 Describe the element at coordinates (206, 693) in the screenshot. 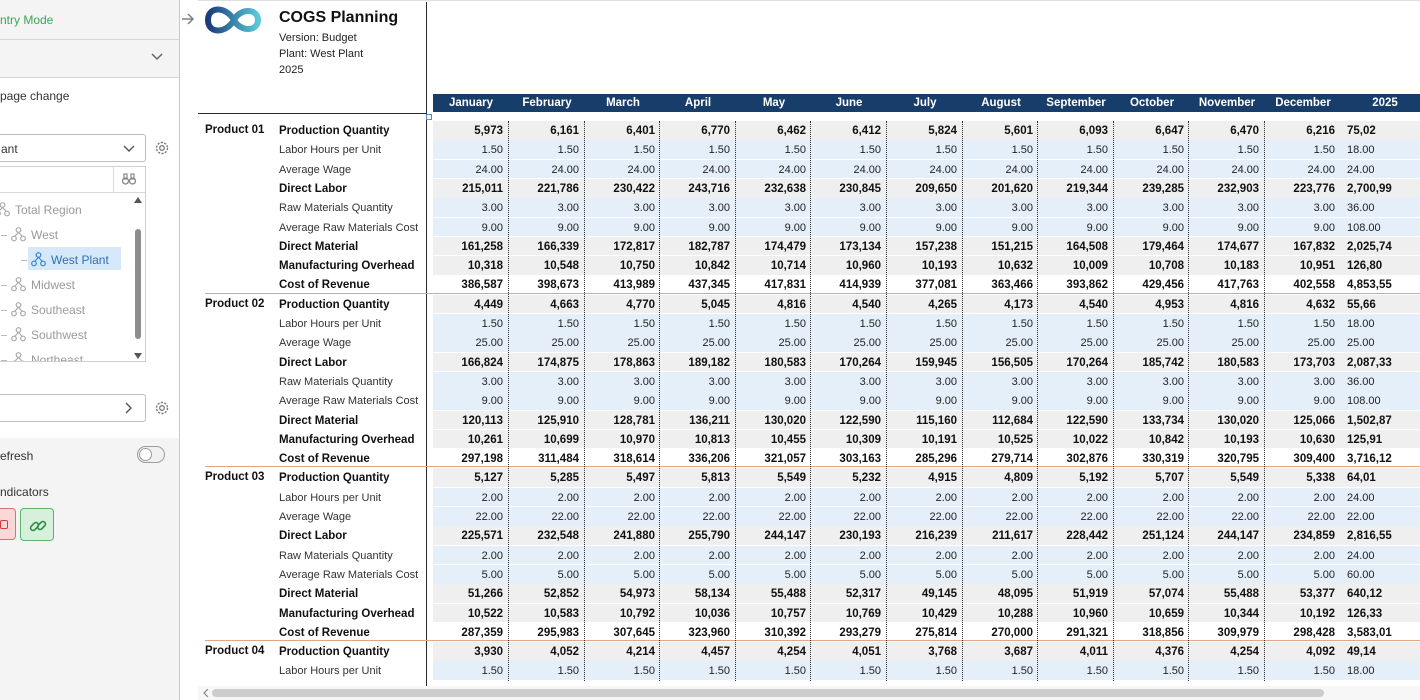

I see `chevron-left-icon` at that location.